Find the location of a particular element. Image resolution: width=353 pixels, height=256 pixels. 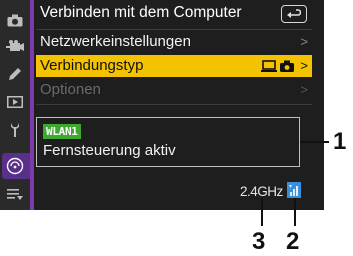

title-divider is located at coordinates (174, 29).